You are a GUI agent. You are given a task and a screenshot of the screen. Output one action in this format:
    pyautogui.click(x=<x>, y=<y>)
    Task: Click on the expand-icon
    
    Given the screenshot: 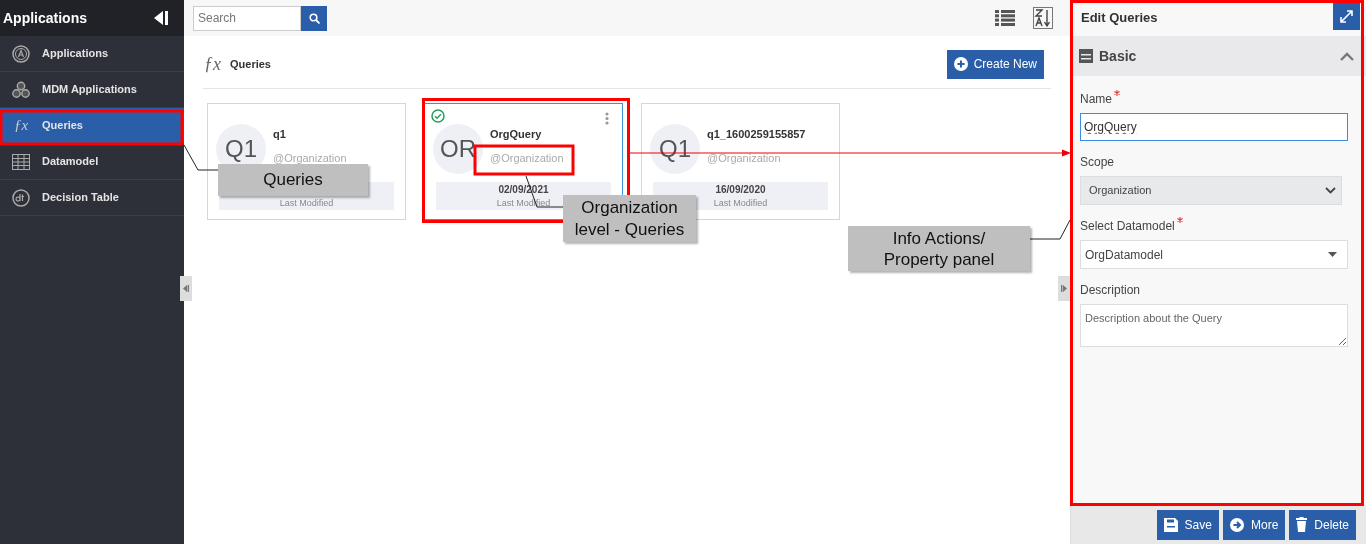 What is the action you would take?
    pyautogui.click(x=1346, y=16)
    